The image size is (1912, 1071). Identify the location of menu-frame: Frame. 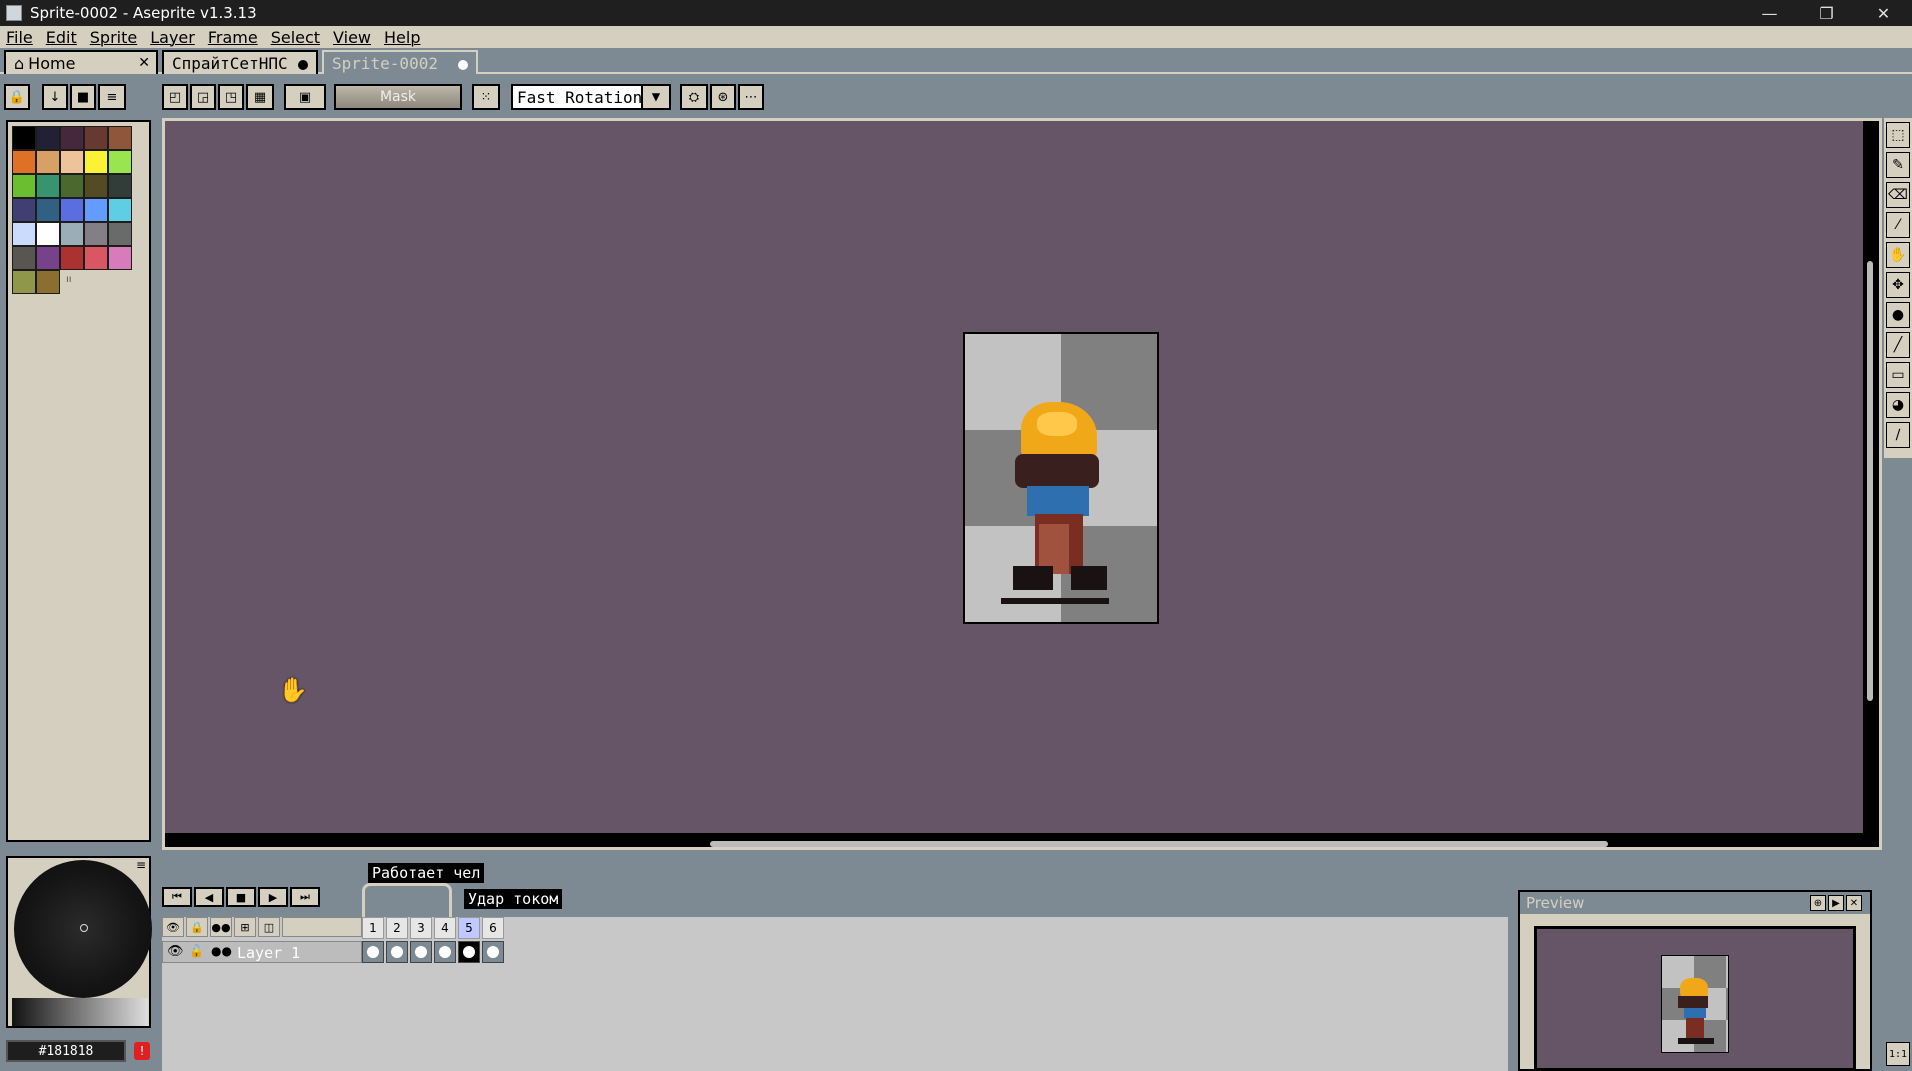
(233, 37).